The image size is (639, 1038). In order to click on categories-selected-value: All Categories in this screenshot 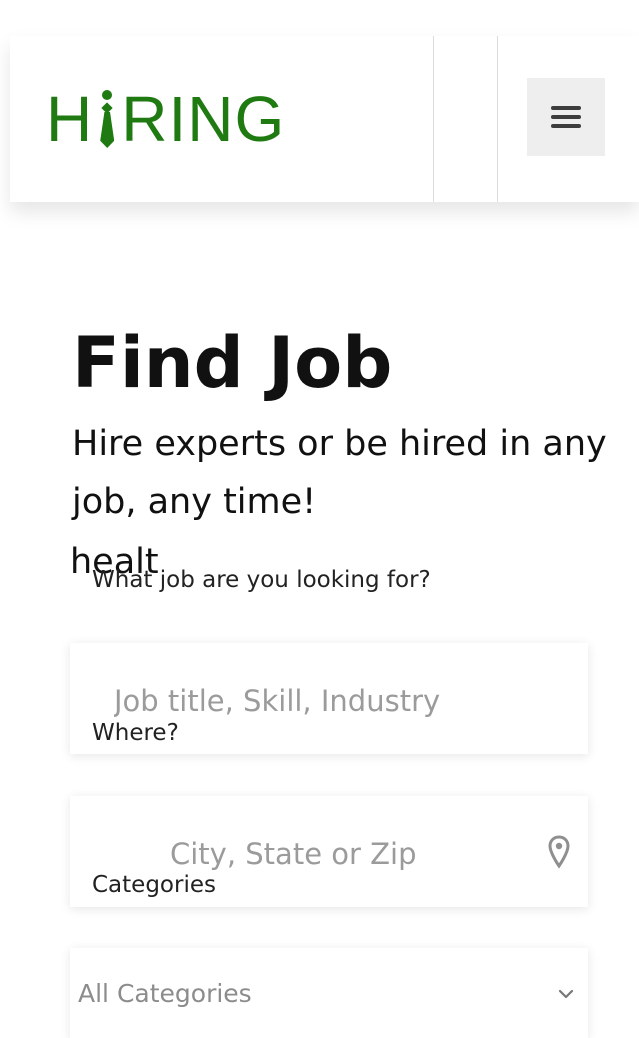, I will do `click(165, 993)`.